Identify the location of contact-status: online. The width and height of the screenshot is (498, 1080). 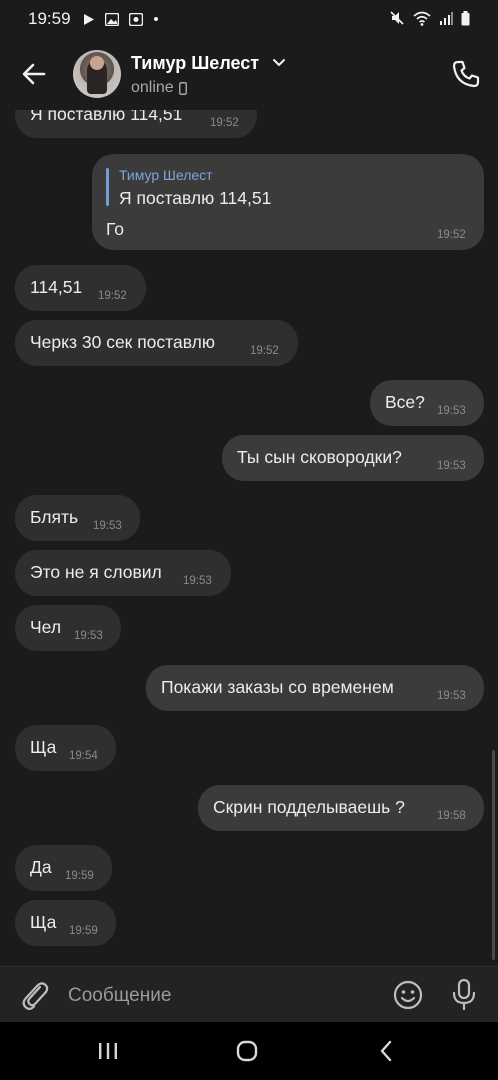
(159, 88).